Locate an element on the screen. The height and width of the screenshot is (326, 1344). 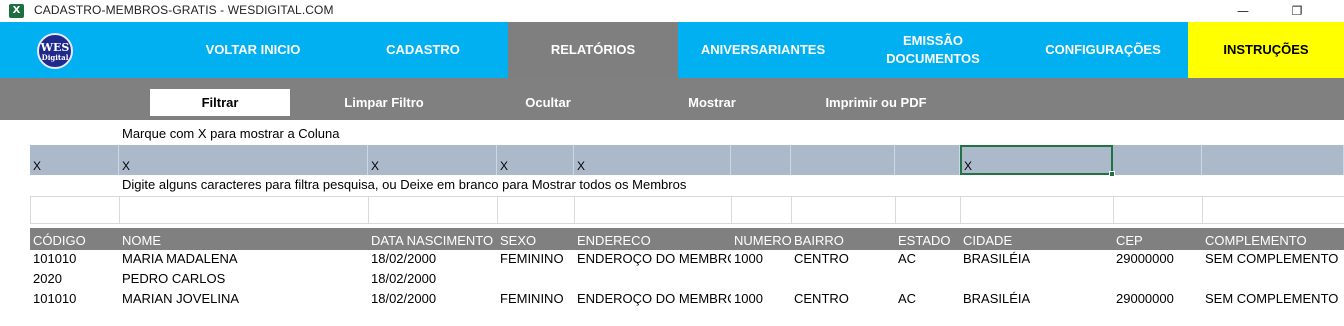
limpar-filtro-button: Limpar Filtro is located at coordinates (384, 102).